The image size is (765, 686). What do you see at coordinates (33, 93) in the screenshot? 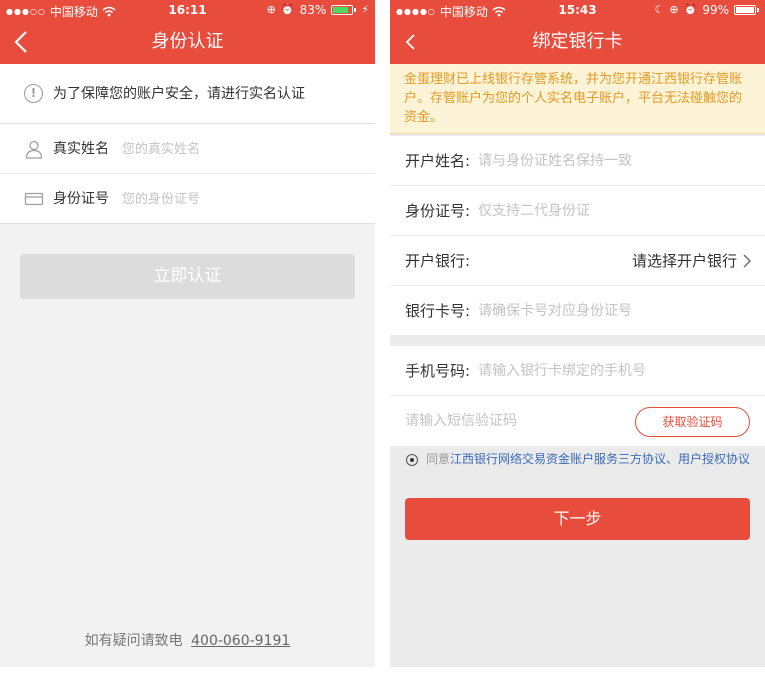
I see `exclamation-circle-icon: !` at bounding box center [33, 93].